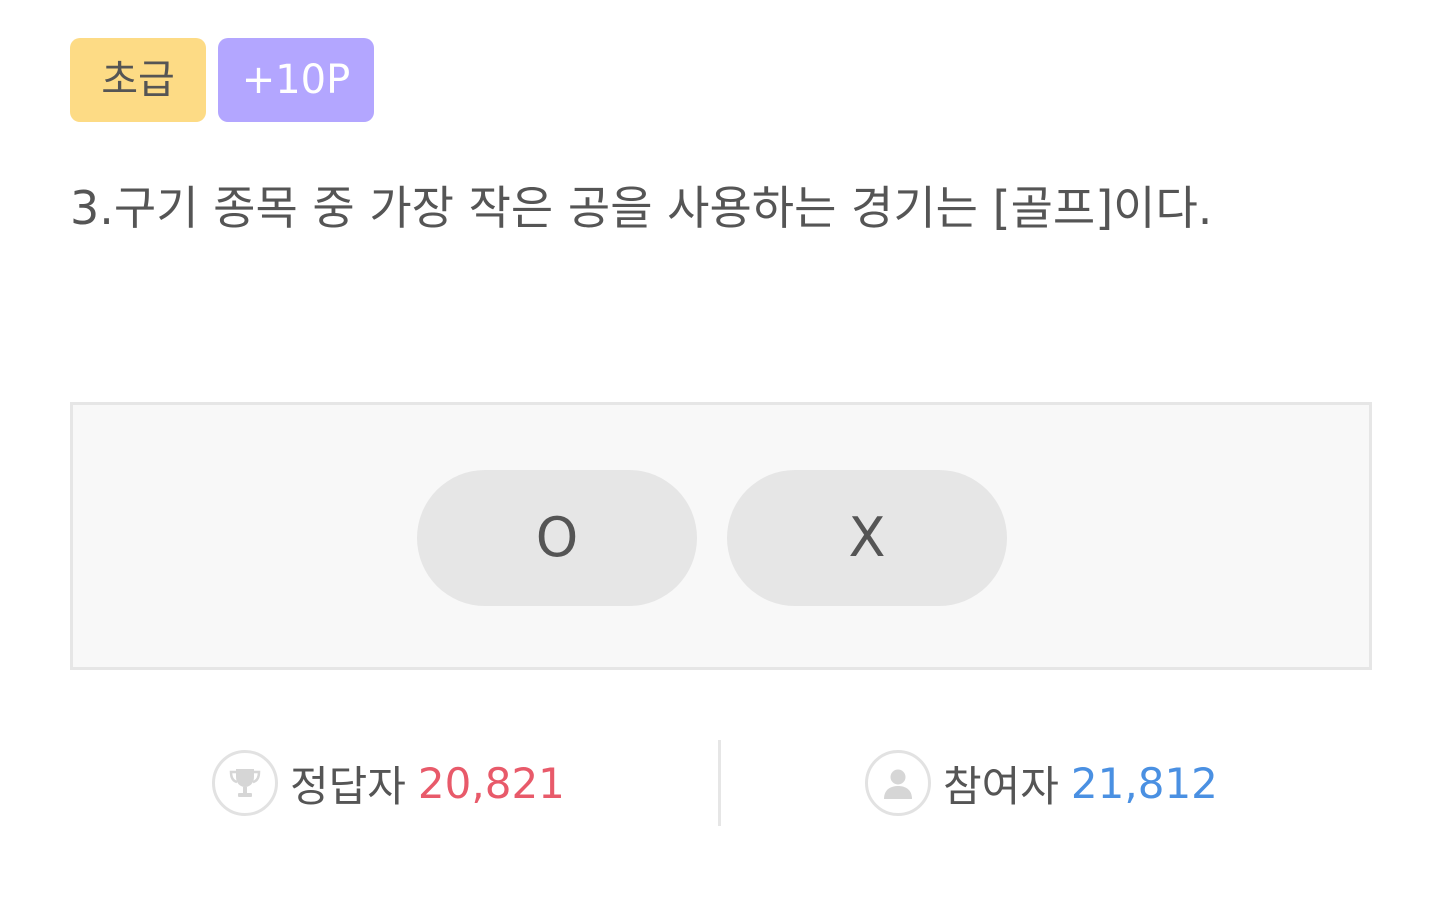 This screenshot has height=908, width=1440. What do you see at coordinates (491, 783) in the screenshot?
I see `correct-count-value: 20,821` at bounding box center [491, 783].